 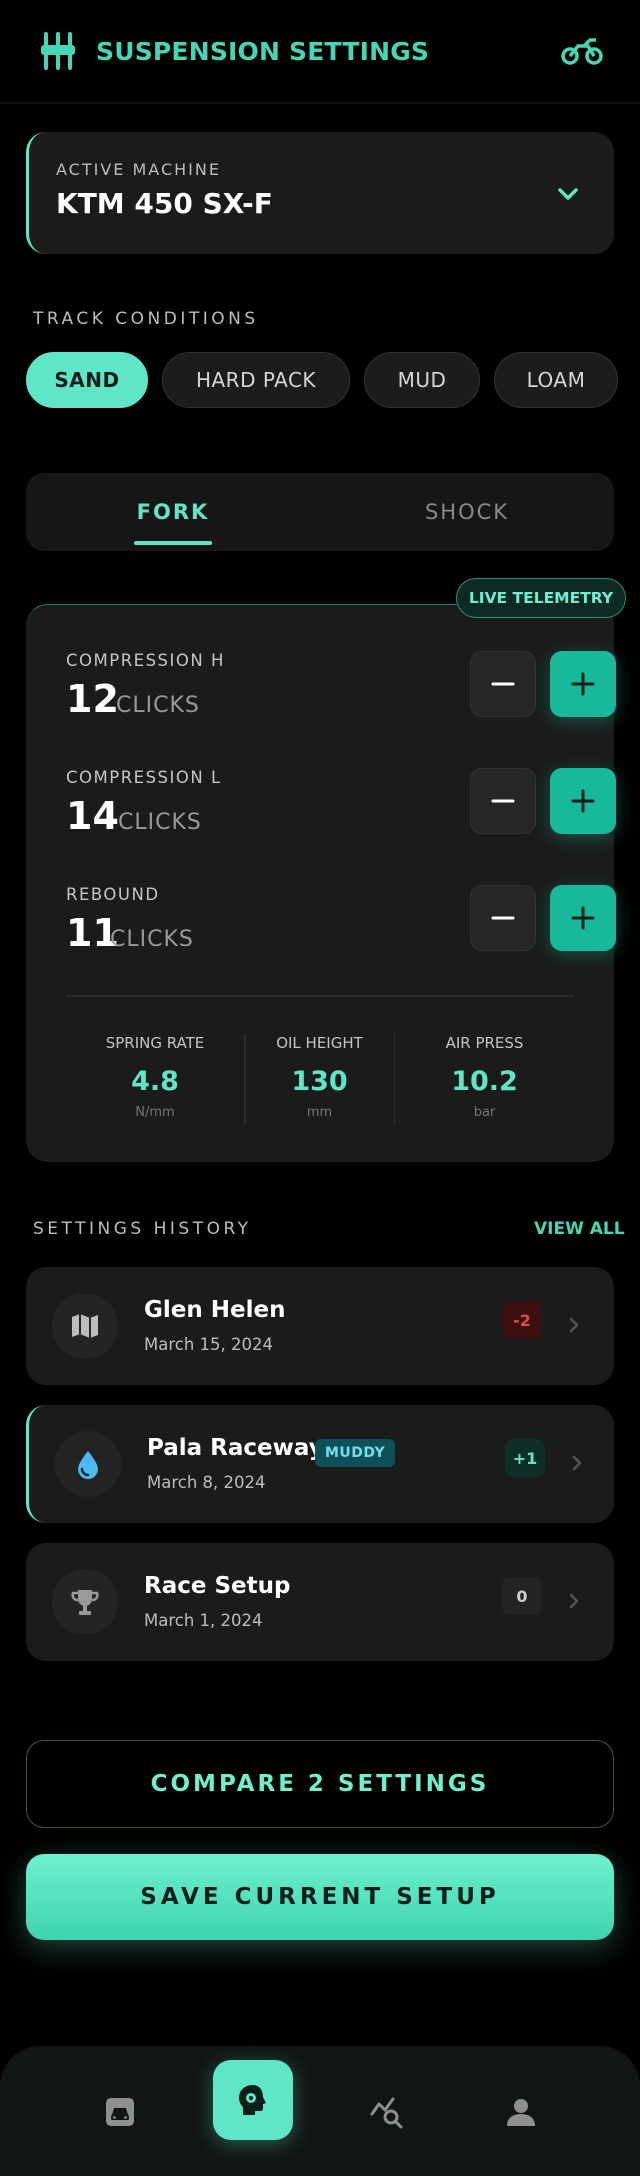 I want to click on chip-hard-pack: HARD PACK, so click(x=256, y=380).